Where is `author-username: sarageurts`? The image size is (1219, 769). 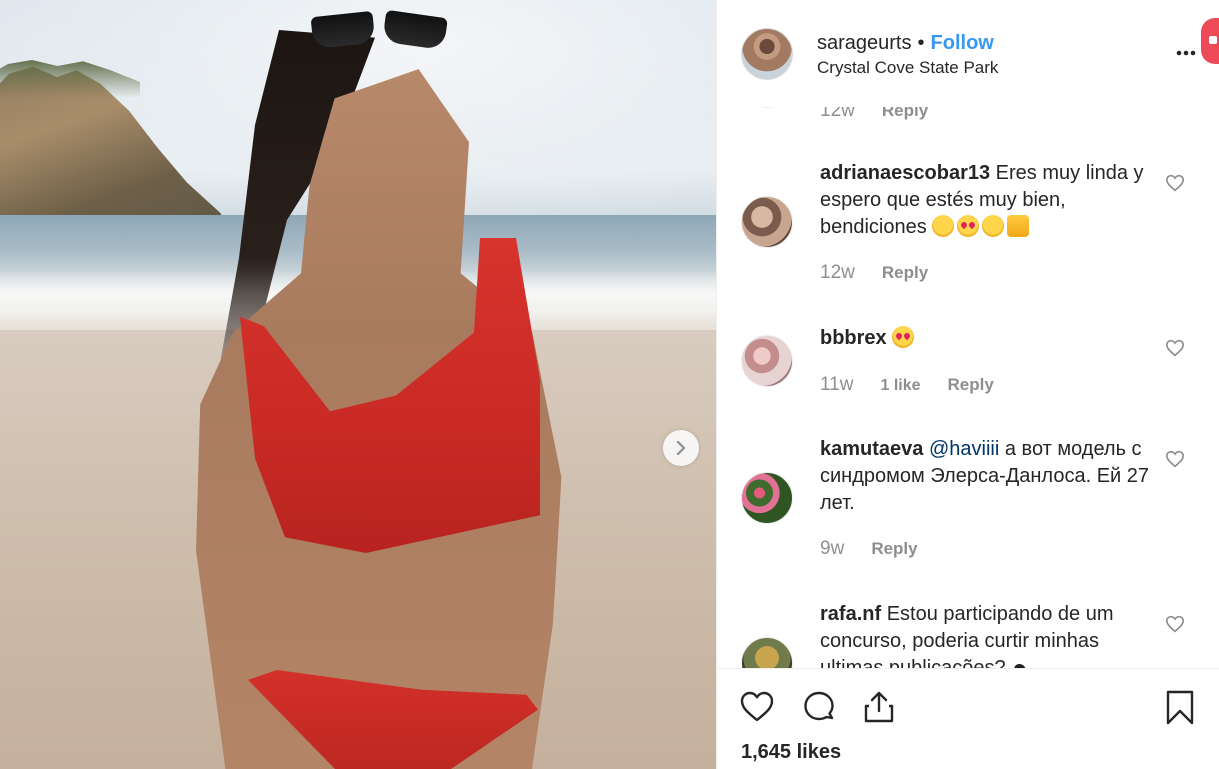
author-username: sarageurts is located at coordinates (864, 43).